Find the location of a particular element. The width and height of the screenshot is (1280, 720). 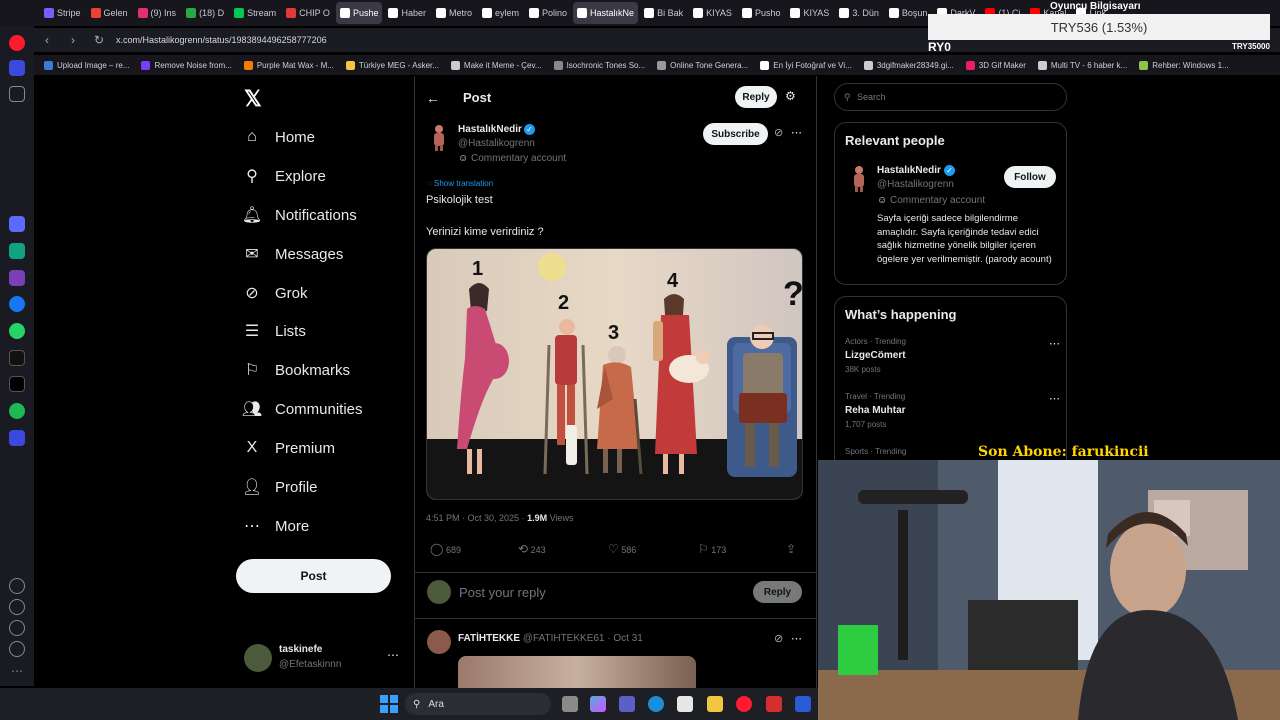

like-action: ♡ 586 is located at coordinates (622, 549).